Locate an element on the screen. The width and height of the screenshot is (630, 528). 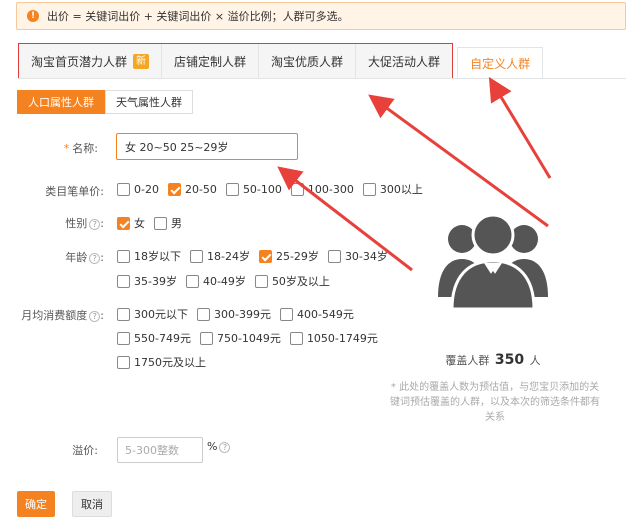
arrow-to-name-input is located at coordinates (345, 219).